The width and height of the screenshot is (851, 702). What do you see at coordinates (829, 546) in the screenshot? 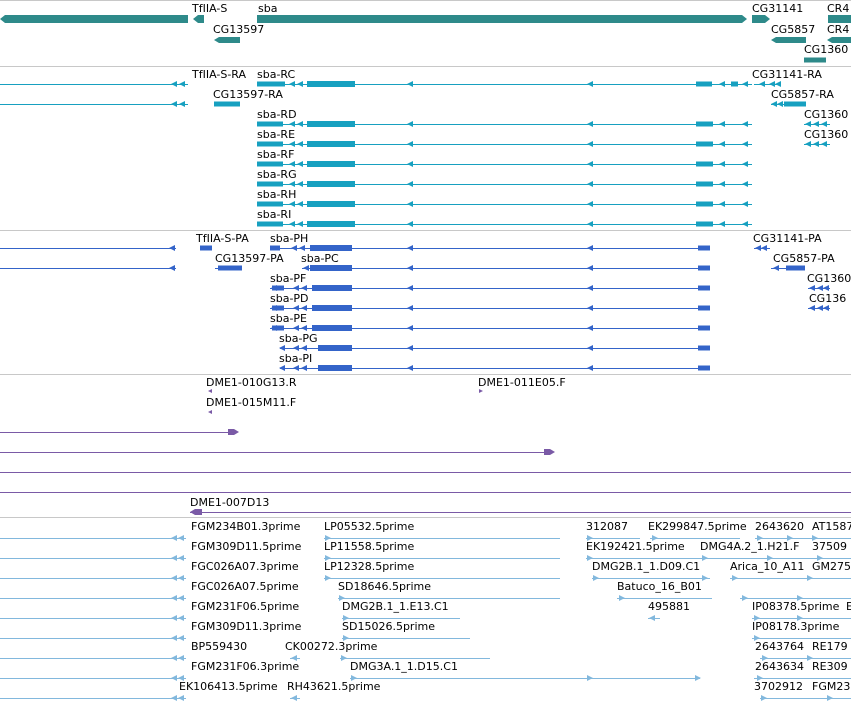
I see `est-label-e37509: 37509` at bounding box center [829, 546].